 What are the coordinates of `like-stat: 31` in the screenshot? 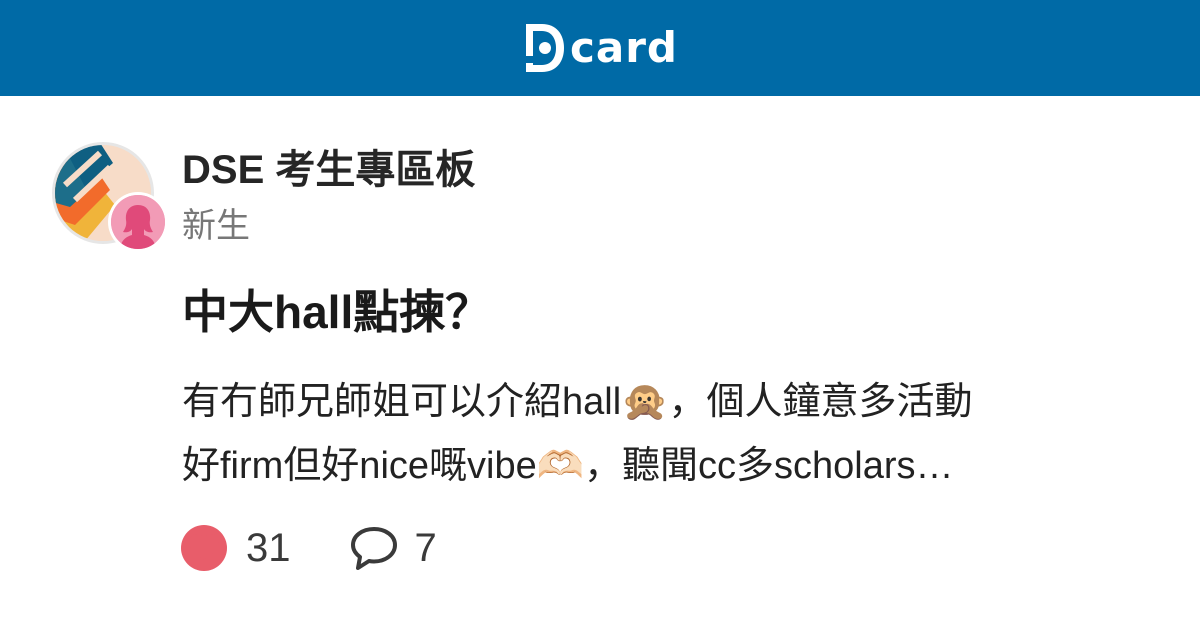 It's located at (235, 548).